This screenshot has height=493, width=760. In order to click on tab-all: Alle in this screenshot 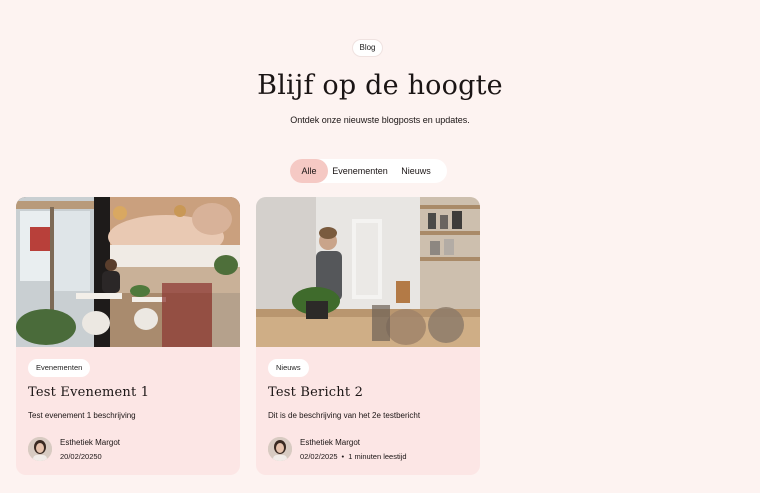, I will do `click(309, 171)`.